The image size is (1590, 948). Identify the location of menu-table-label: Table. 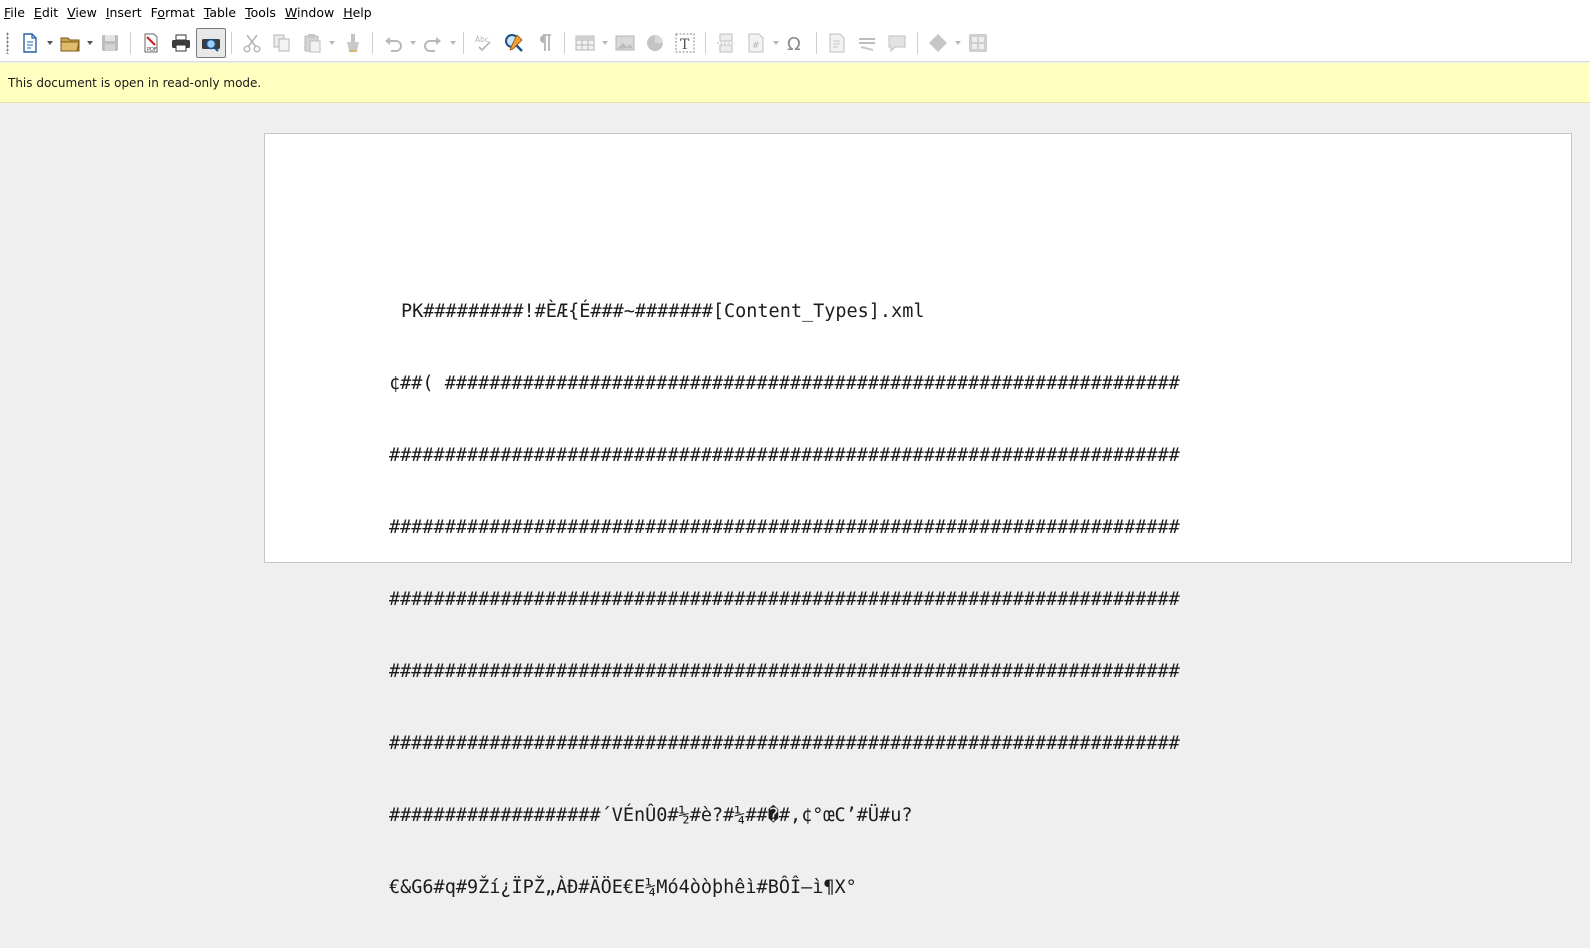
(220, 12).